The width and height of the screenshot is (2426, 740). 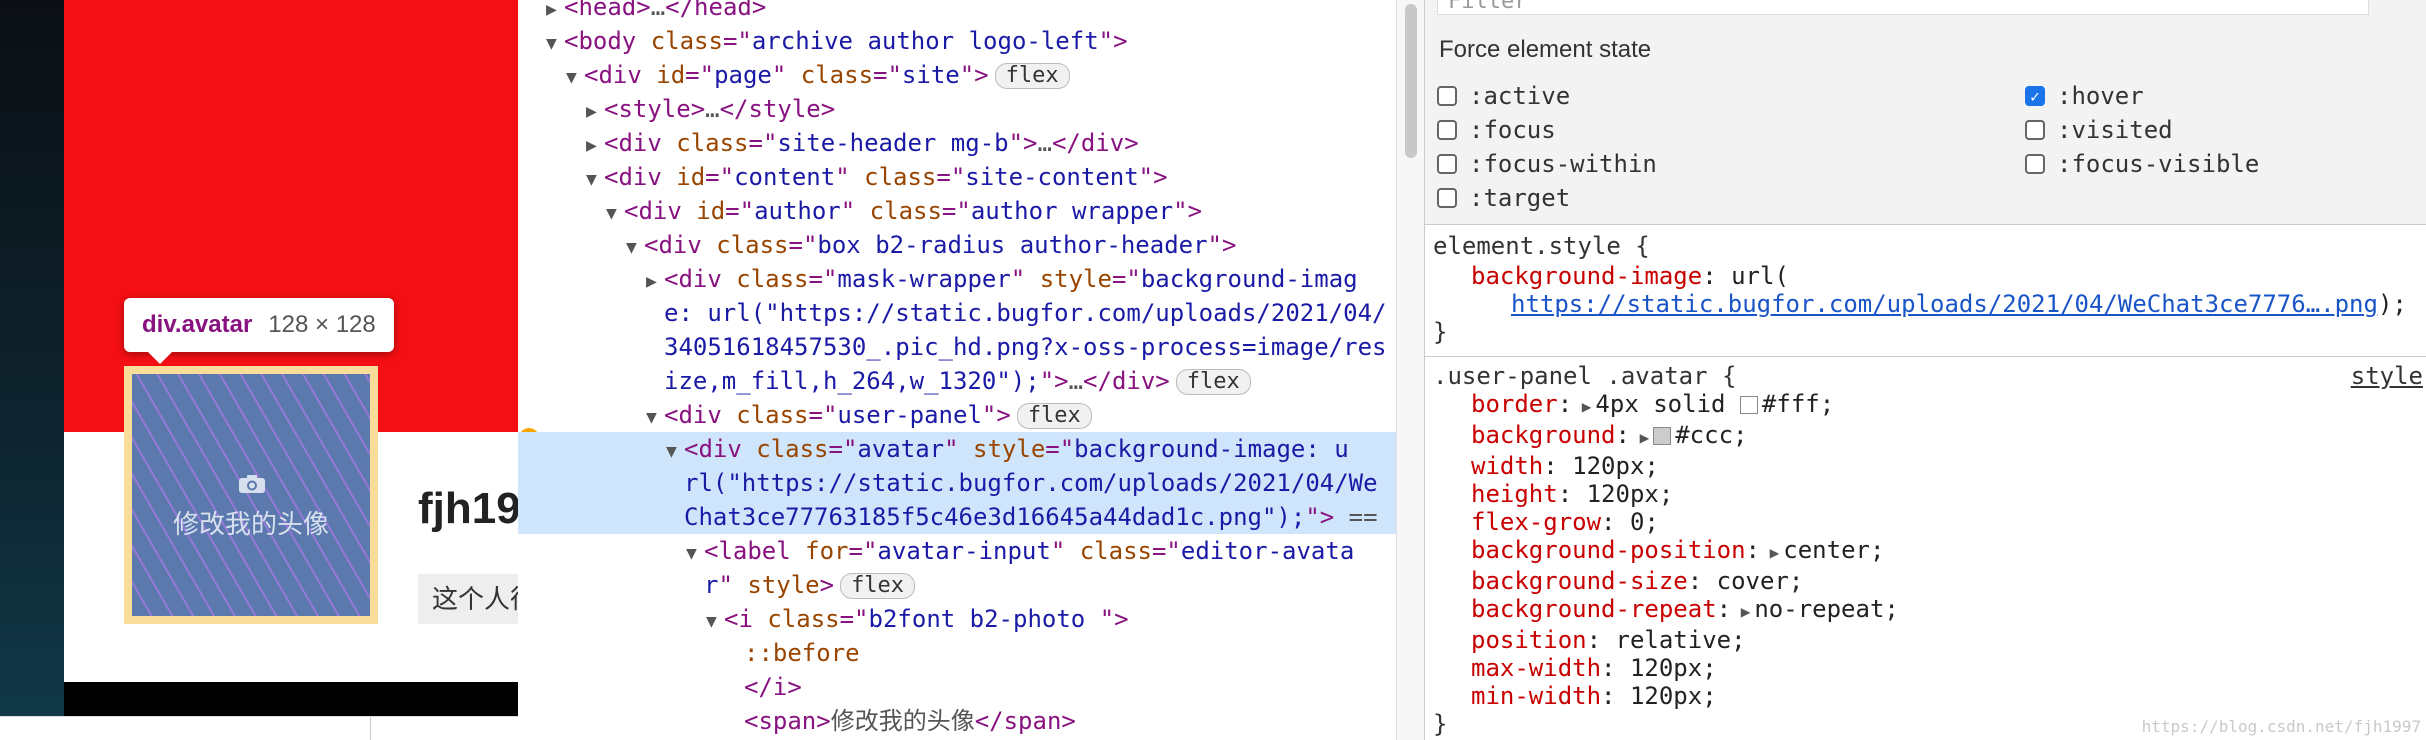 I want to click on css-value: 4px solid, so click(x=1667, y=404).